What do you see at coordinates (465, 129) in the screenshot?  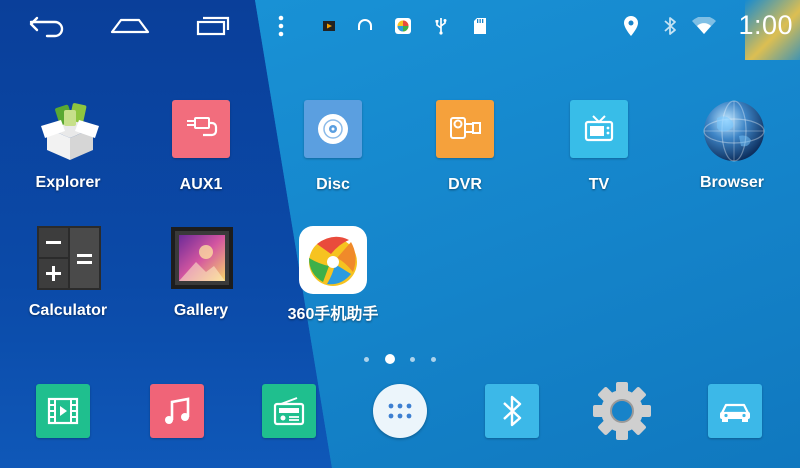 I see `dvr-camera-icon` at bounding box center [465, 129].